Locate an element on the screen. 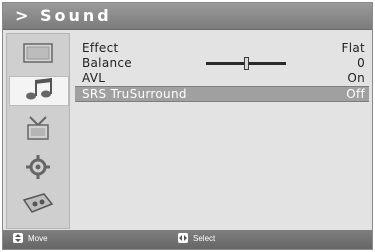 The height and width of the screenshot is (252, 375). channel-antenna-icon is located at coordinates (38, 131).